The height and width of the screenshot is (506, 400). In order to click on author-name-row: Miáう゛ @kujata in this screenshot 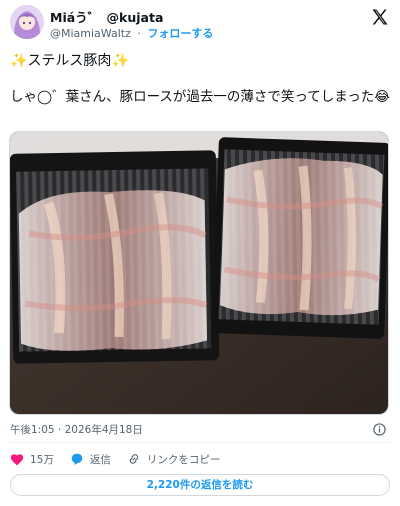, I will do `click(106, 16)`.